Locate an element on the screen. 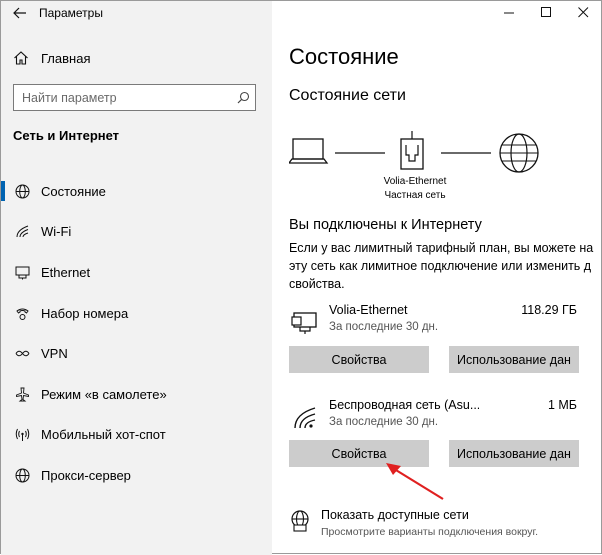 This screenshot has width=602, height=555. sidebar-item-label: Wi-Fi is located at coordinates (56, 232).